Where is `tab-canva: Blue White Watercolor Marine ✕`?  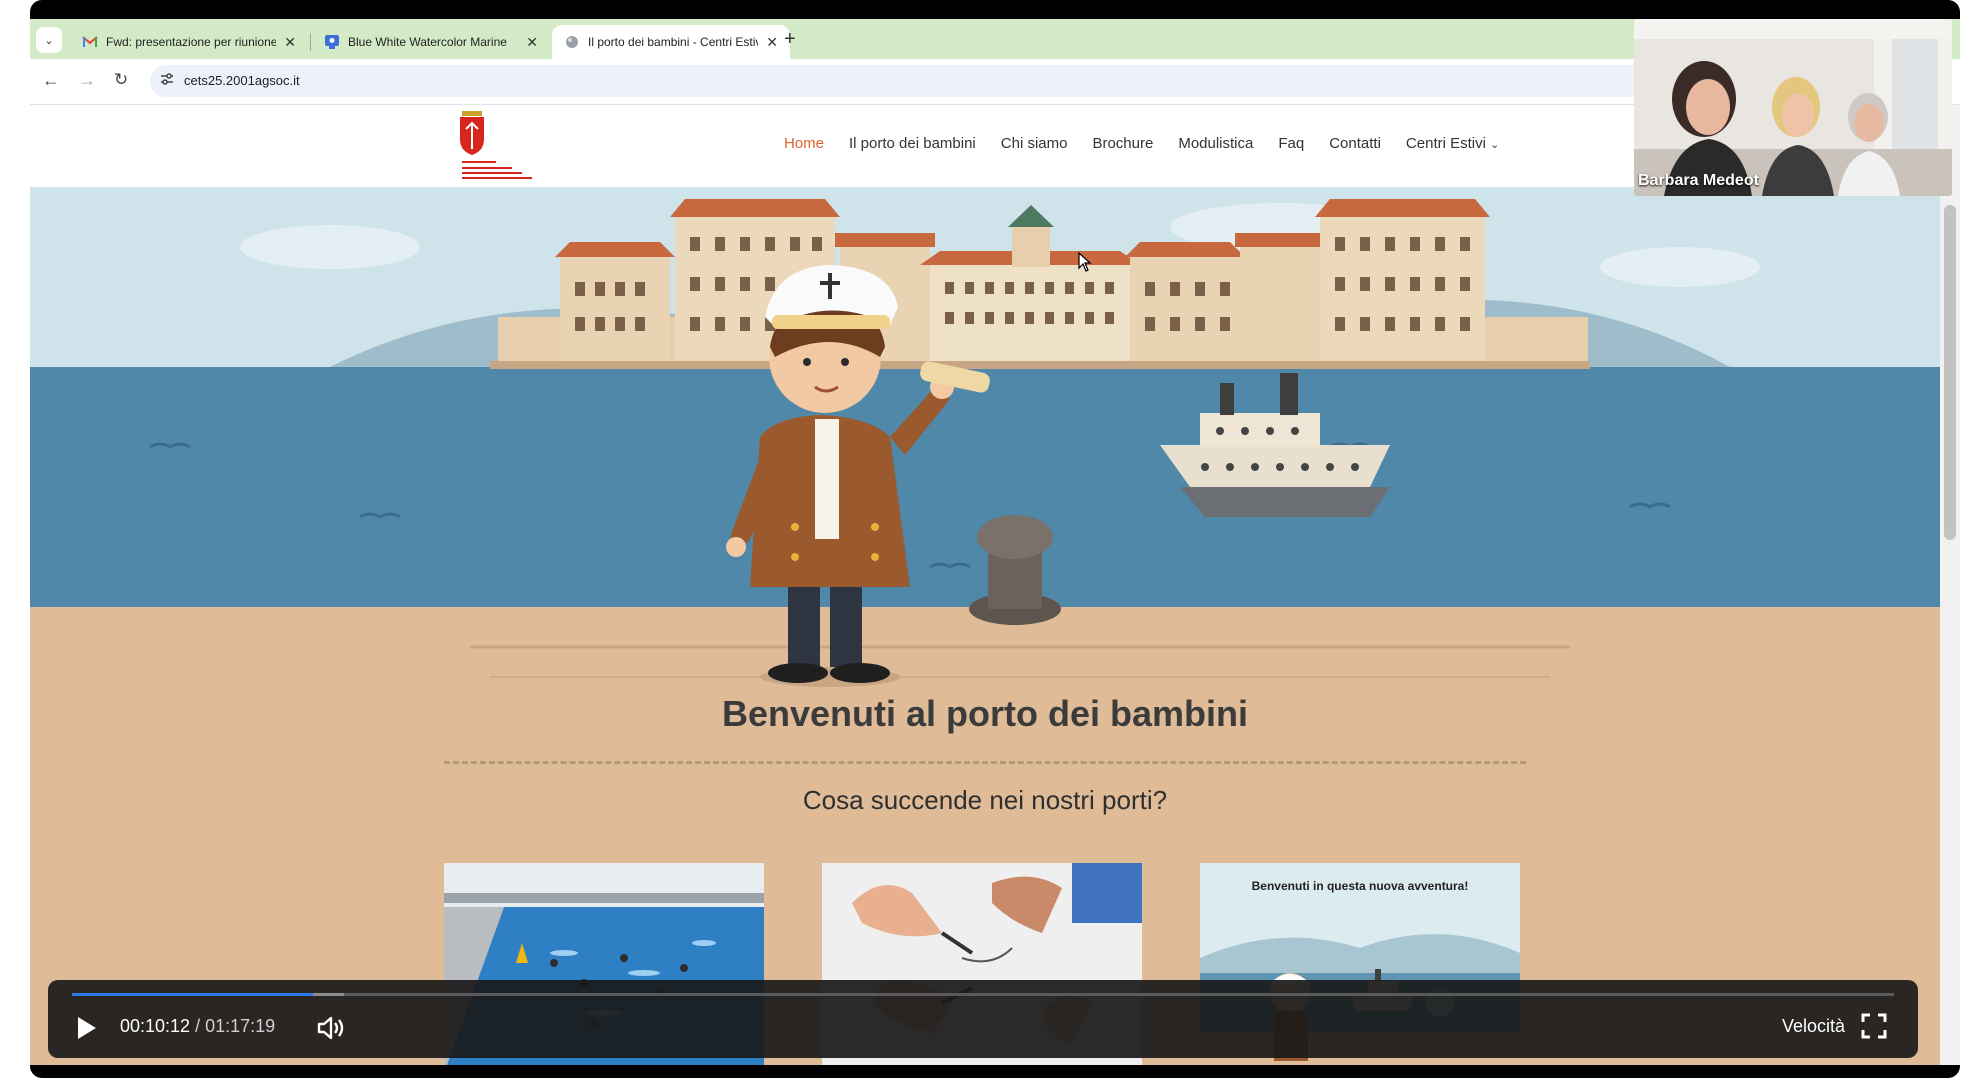 tab-canva: Blue White Watercolor Marine ✕ is located at coordinates (431, 42).